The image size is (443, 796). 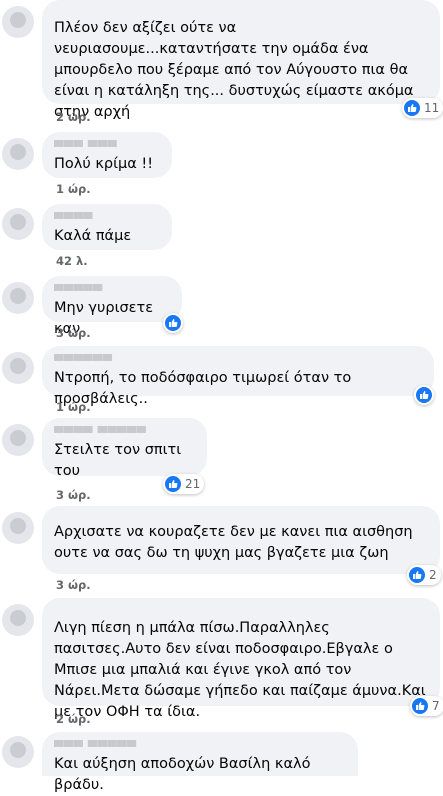 I want to click on commenter-name: ▀▀▀▀▀▀, so click(x=83, y=361).